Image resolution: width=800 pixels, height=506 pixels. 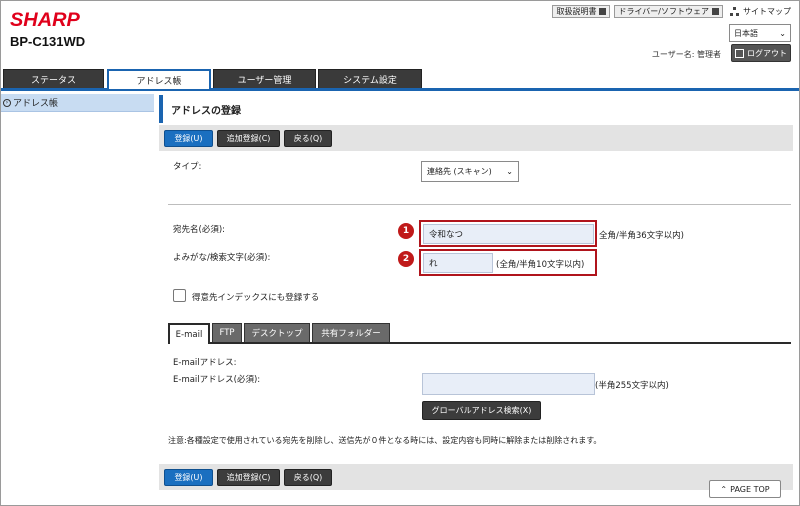 What do you see at coordinates (7, 102) in the screenshot?
I see `chevron-right-icon: ›` at bounding box center [7, 102].